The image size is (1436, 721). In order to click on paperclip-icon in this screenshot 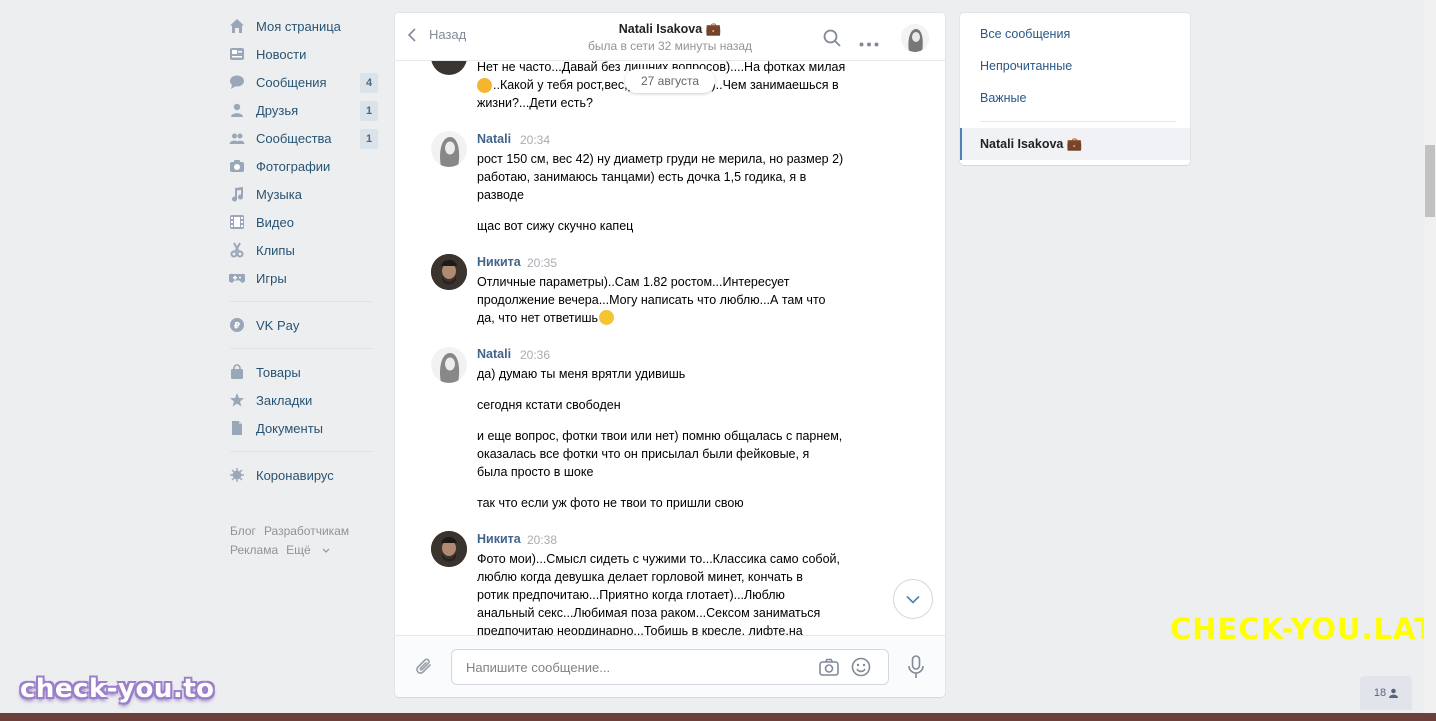, I will do `click(423, 666)`.